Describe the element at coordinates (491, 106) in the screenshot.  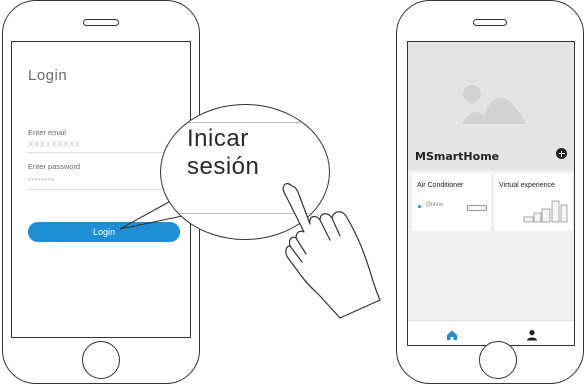
I see `hero-banner: MSmartHome` at that location.